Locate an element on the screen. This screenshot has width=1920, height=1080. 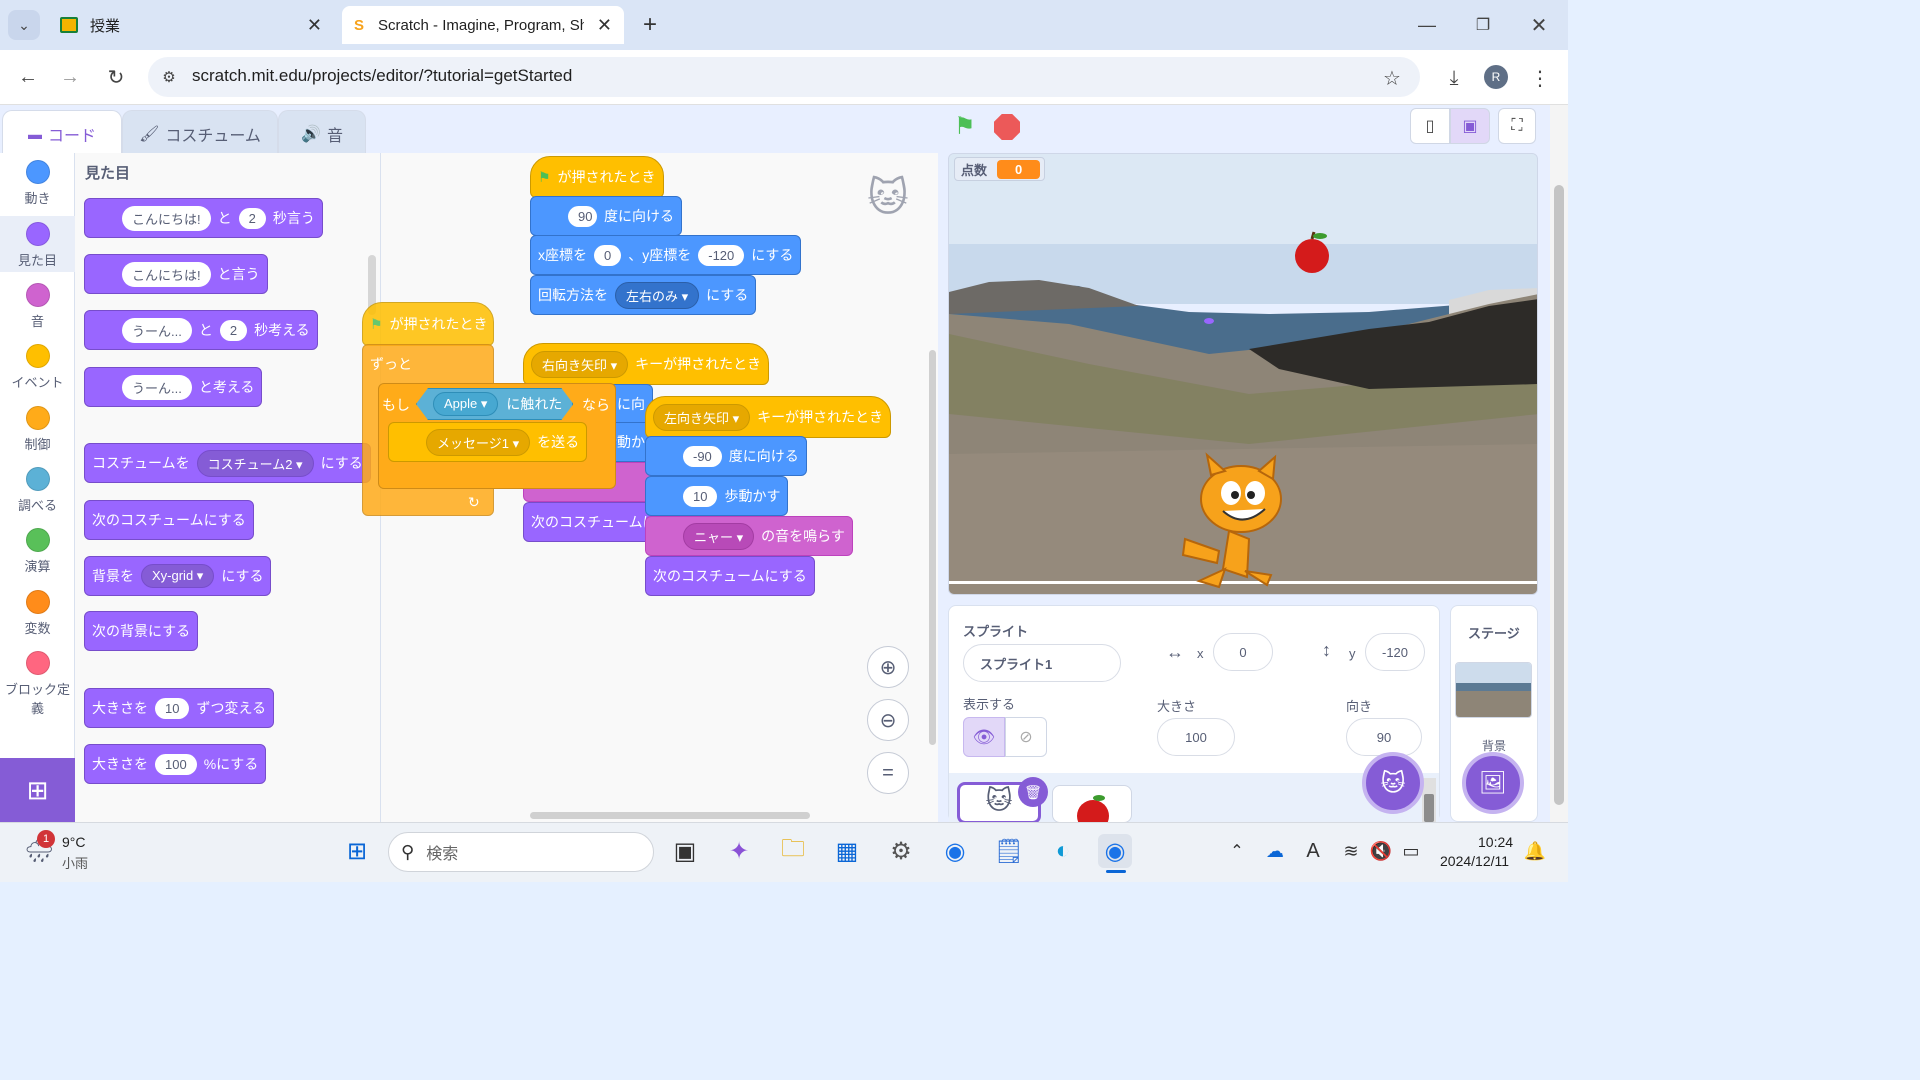
chrome-profile-icon: ◉ is located at coordinates (1115, 851).